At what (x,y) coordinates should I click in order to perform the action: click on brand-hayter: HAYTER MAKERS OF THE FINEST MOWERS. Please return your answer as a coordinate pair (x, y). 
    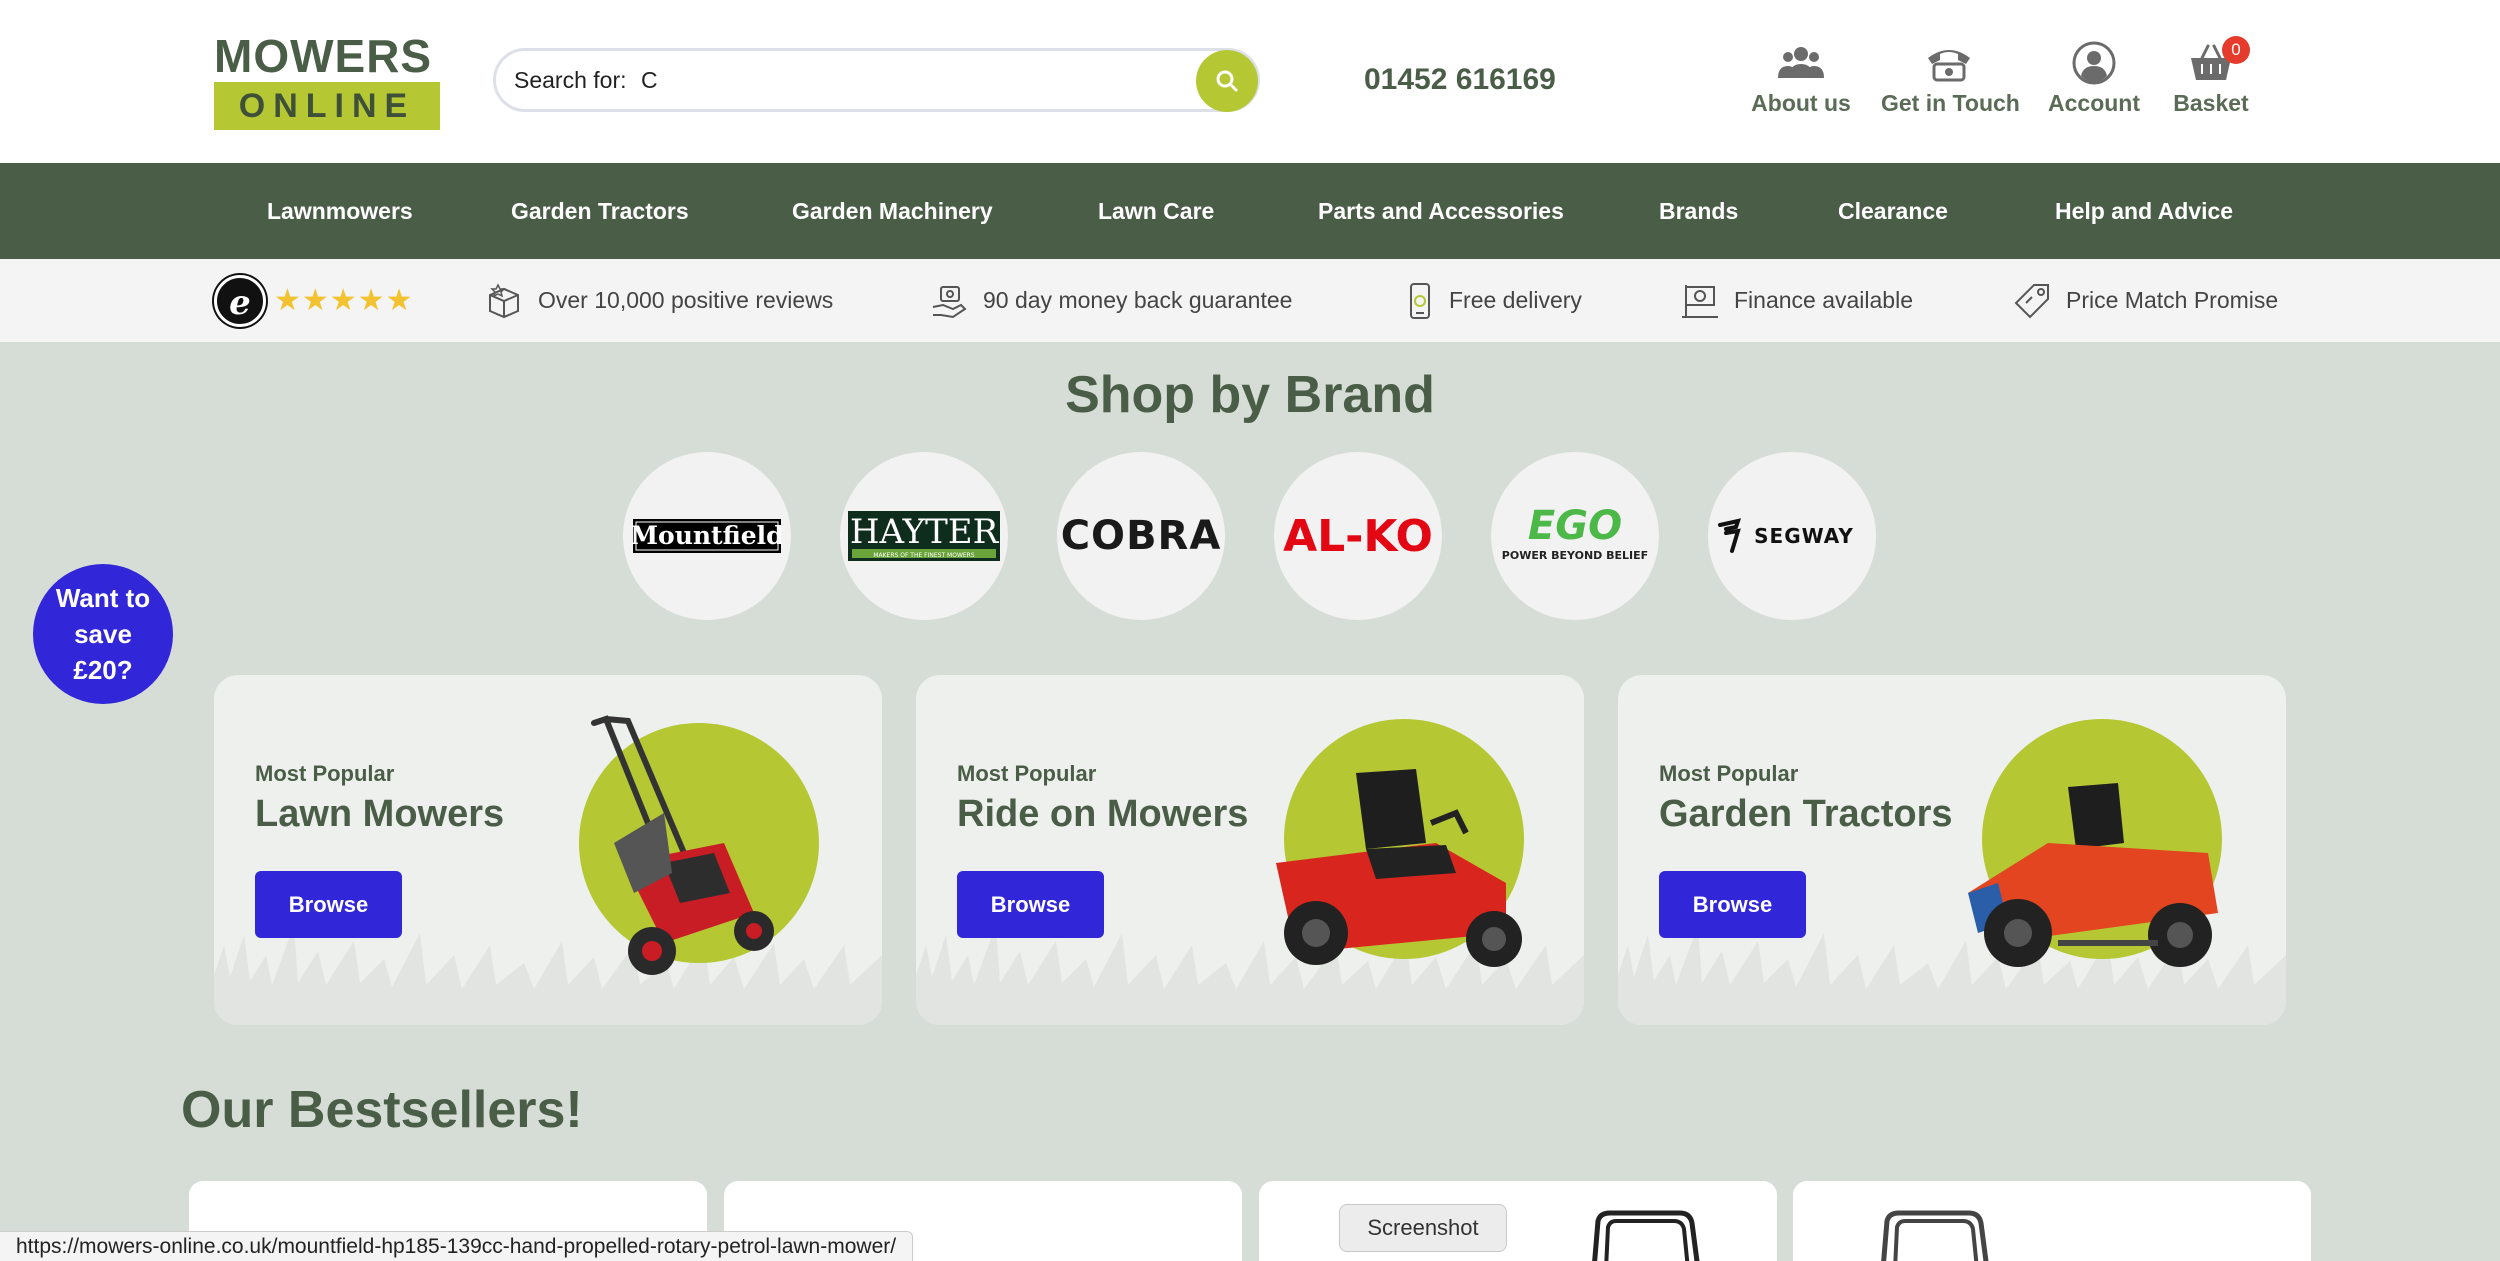
    Looking at the image, I should click on (924, 536).